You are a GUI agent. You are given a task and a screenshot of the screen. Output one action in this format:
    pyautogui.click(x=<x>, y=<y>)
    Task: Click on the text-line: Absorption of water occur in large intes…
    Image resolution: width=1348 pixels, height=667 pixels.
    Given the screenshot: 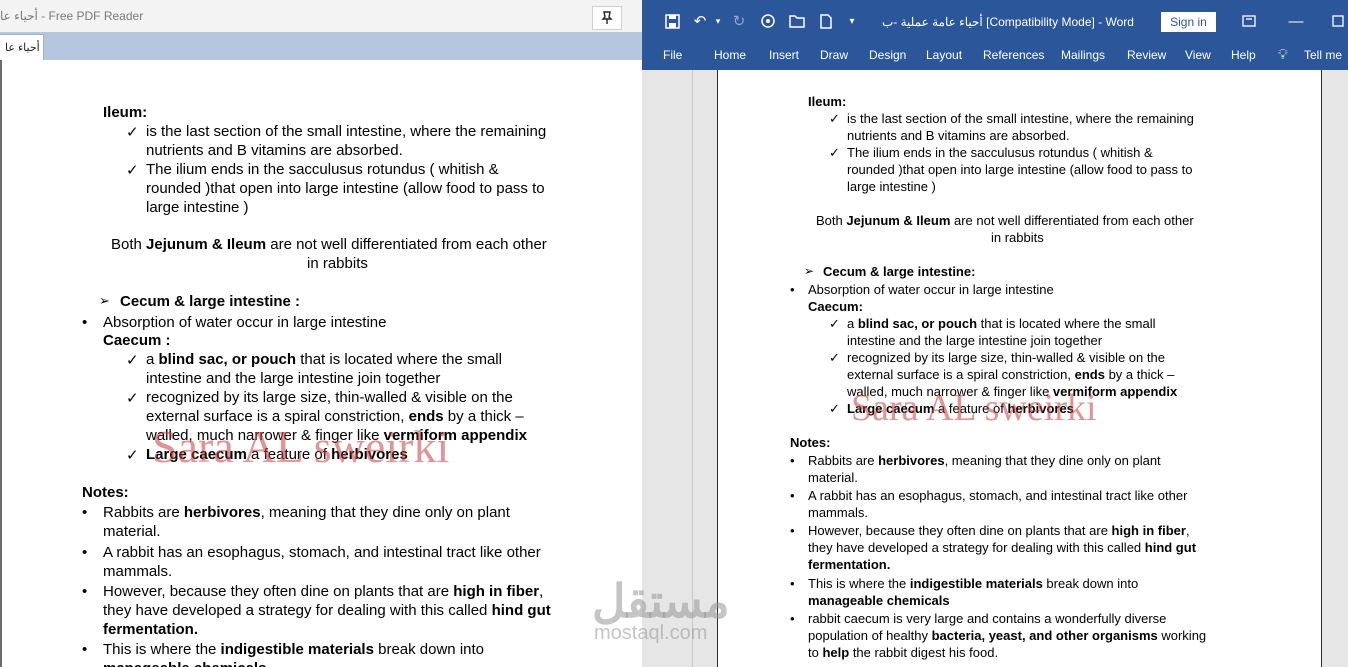 What is the action you would take?
    pyautogui.click(x=245, y=322)
    